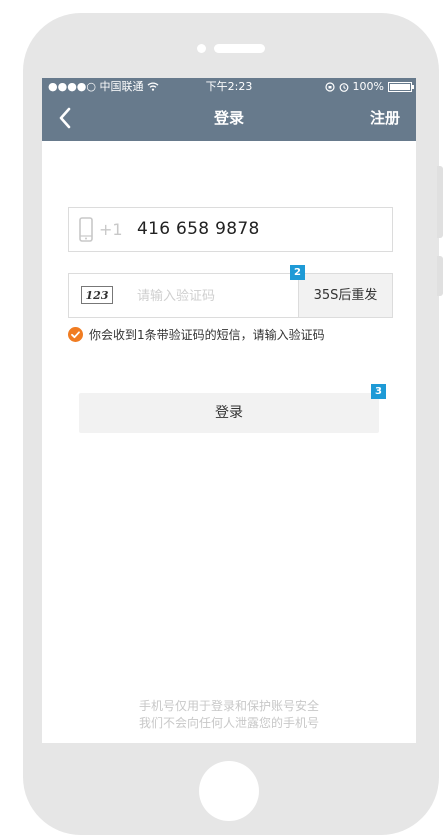  What do you see at coordinates (212, 296) in the screenshot?
I see `verification-code-input` at bounding box center [212, 296].